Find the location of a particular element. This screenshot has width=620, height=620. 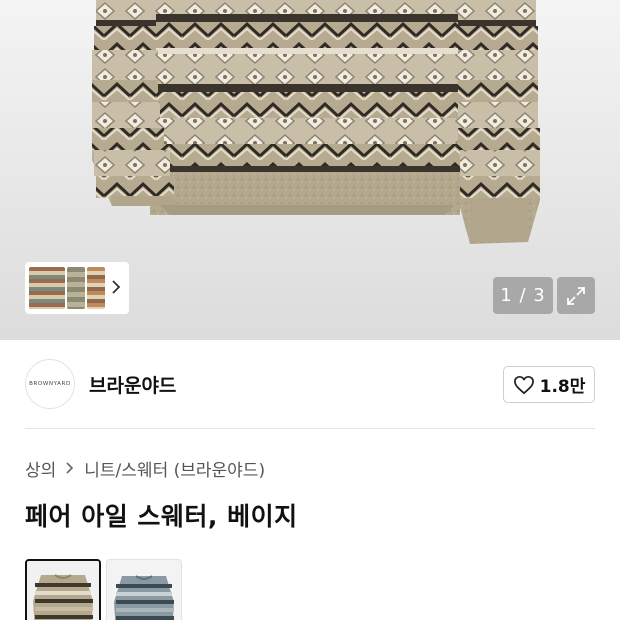

breadcrumb-category: 상의 is located at coordinates (40, 468).